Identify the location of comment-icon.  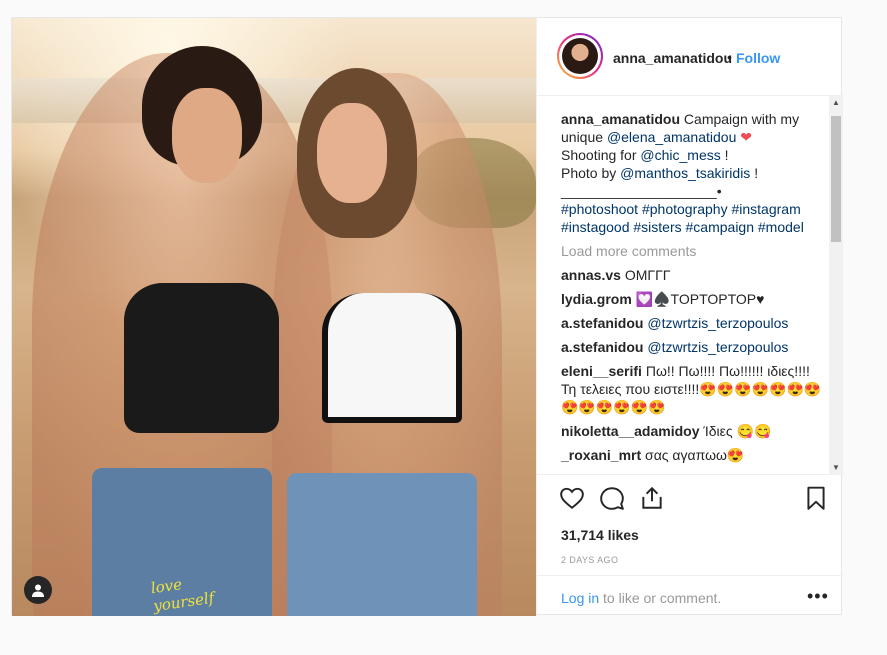
(612, 498).